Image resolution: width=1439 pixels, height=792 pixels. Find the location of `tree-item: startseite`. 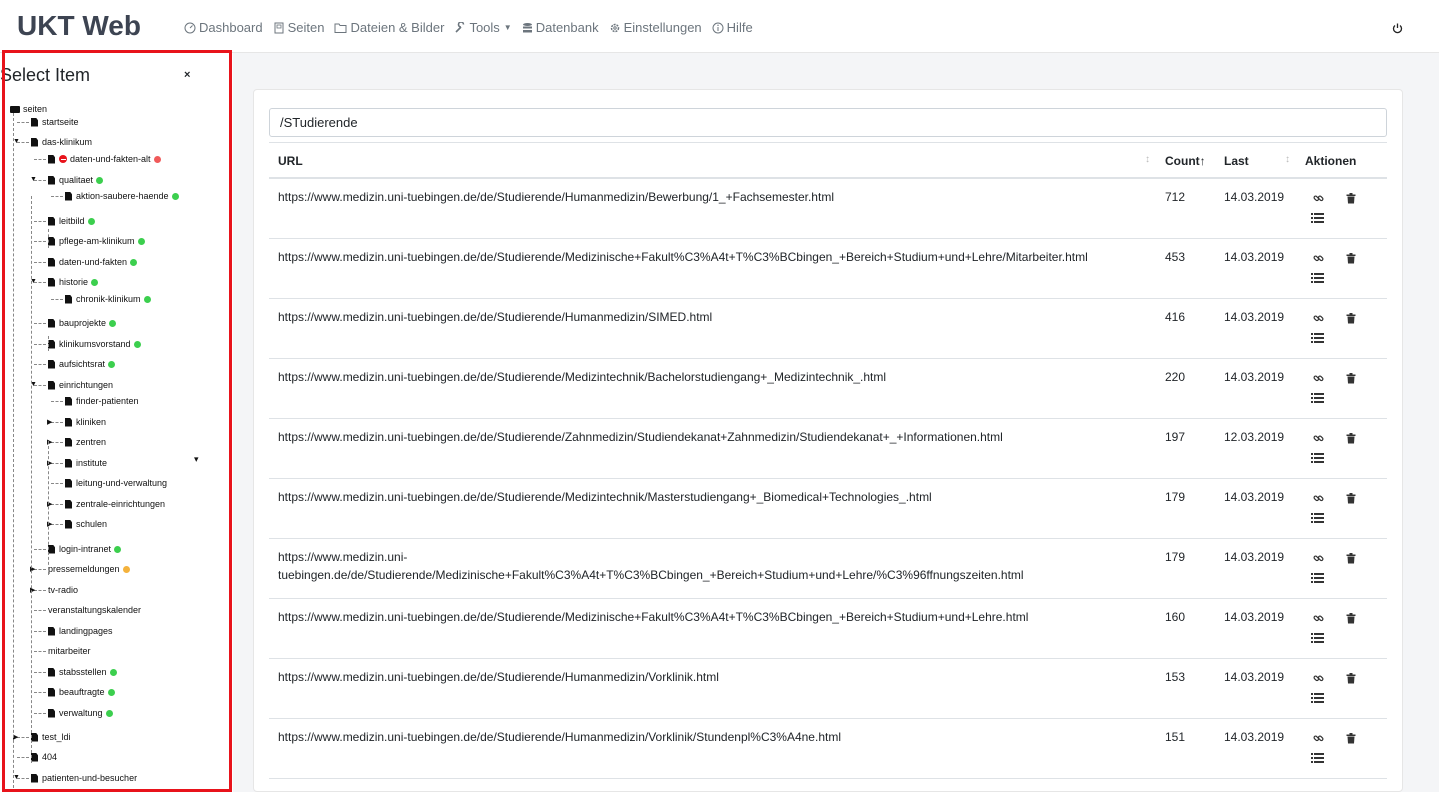

tree-item: startseite is located at coordinates (55, 122).